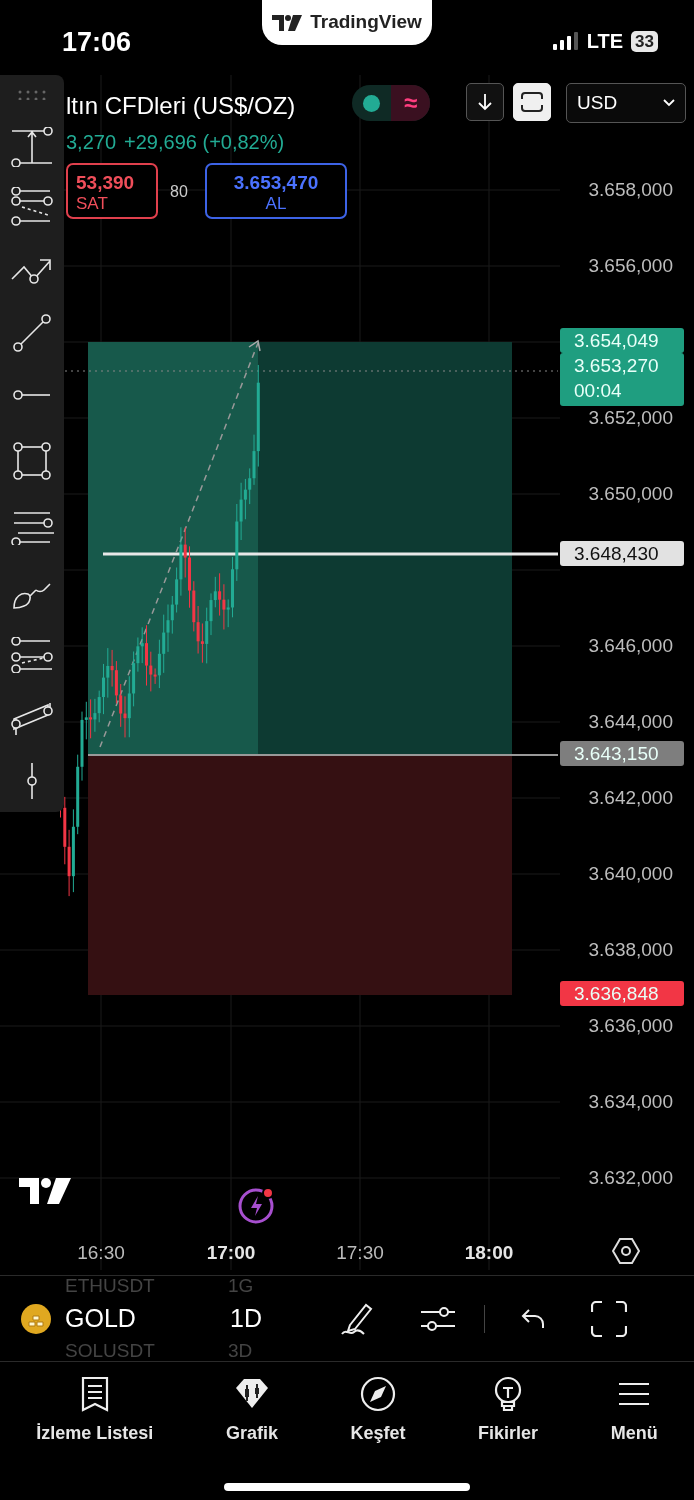 The image size is (694, 1500). Describe the element at coordinates (489, 1253) in the screenshot. I see `time-axis-label: 18:00` at that location.